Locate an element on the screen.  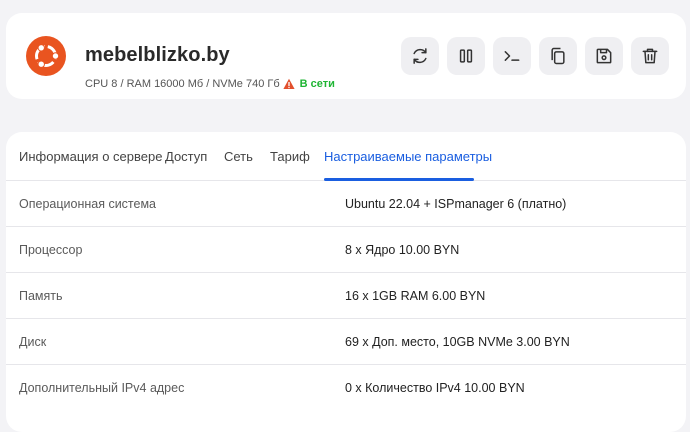
pause-icon is located at coordinates (466, 56).